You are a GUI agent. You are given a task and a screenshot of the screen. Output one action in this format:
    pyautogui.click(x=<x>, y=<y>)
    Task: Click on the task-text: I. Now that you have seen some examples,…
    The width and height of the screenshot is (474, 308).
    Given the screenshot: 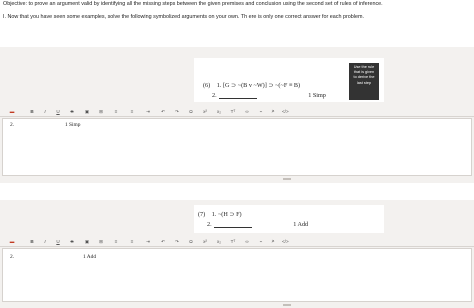 What is the action you would take?
    pyautogui.click(x=183, y=17)
    